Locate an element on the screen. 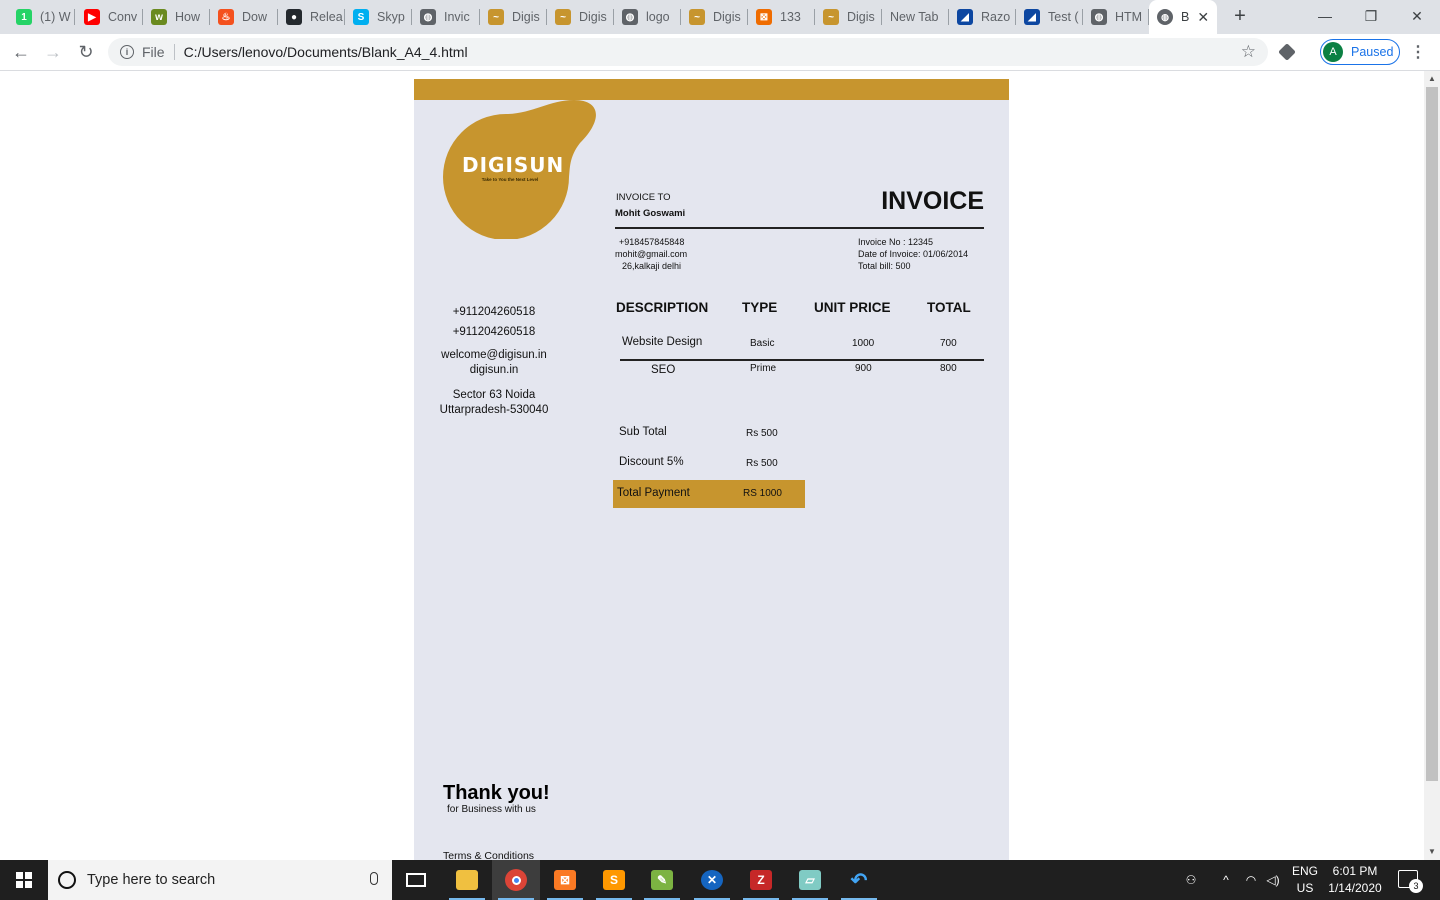 The height and width of the screenshot is (900, 1440). taskbar-xampp: ⊠ is located at coordinates (565, 880).